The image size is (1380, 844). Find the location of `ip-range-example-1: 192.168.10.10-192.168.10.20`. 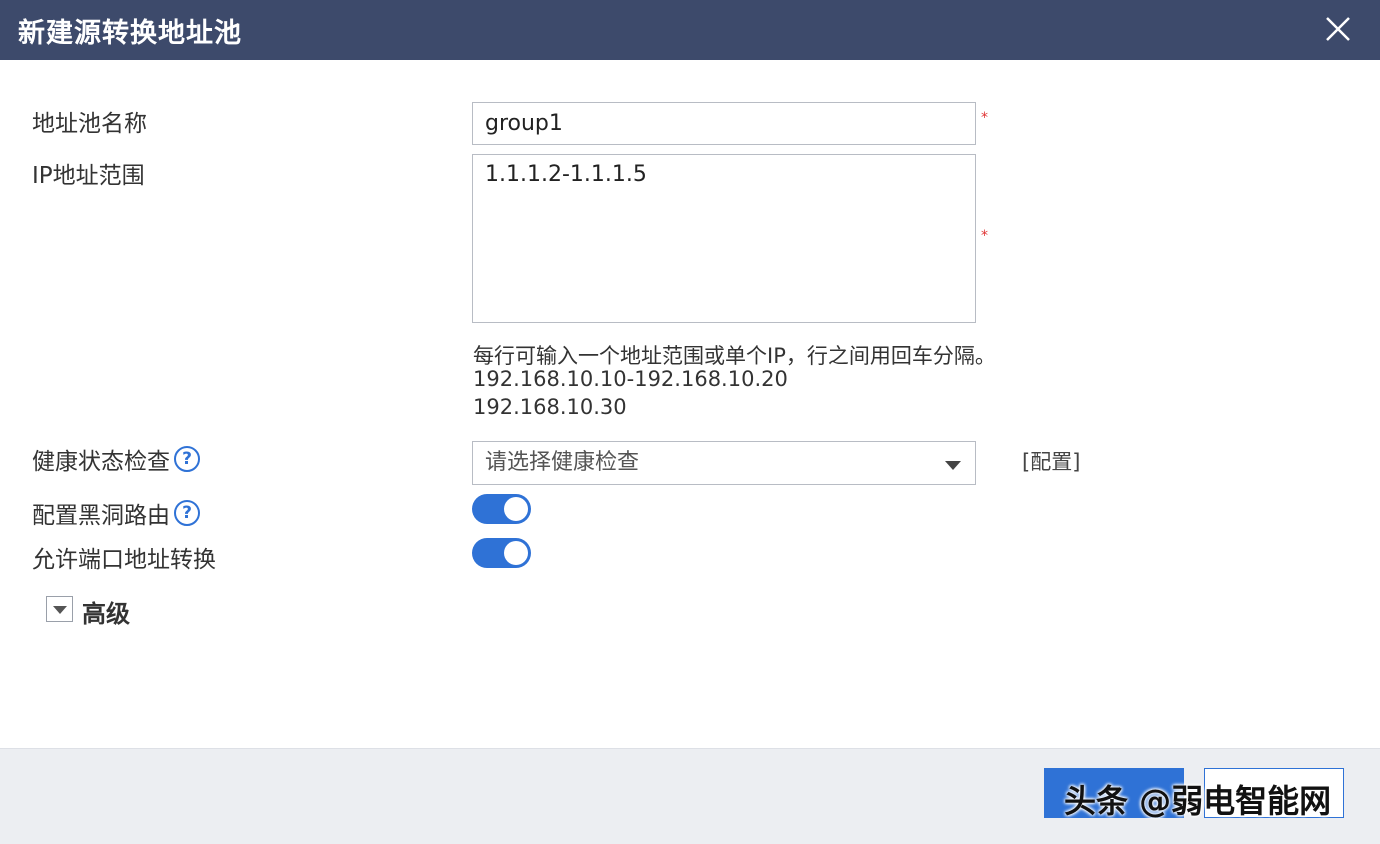

ip-range-example-1: 192.168.10.10-192.168.10.20 is located at coordinates (630, 379).